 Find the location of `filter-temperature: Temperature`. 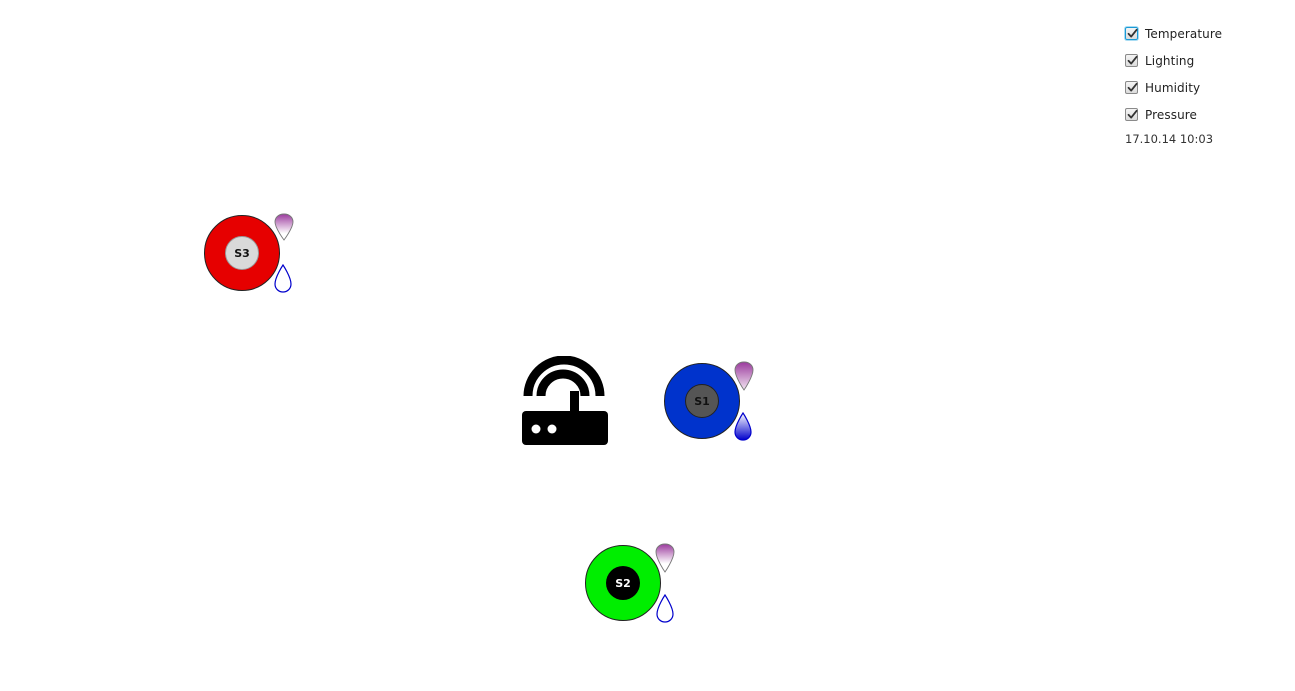

filter-temperature: Temperature is located at coordinates (1205, 33).